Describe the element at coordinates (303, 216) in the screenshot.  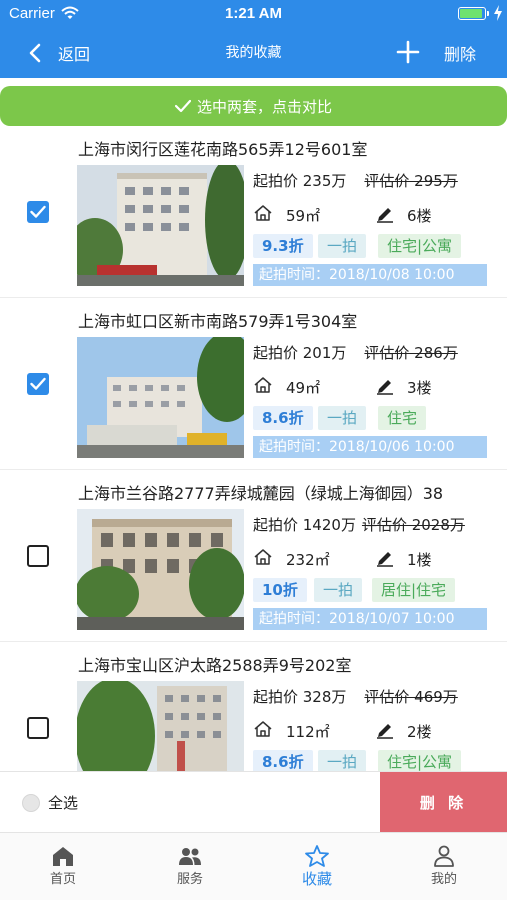
I see `area-value: 59㎡` at that location.